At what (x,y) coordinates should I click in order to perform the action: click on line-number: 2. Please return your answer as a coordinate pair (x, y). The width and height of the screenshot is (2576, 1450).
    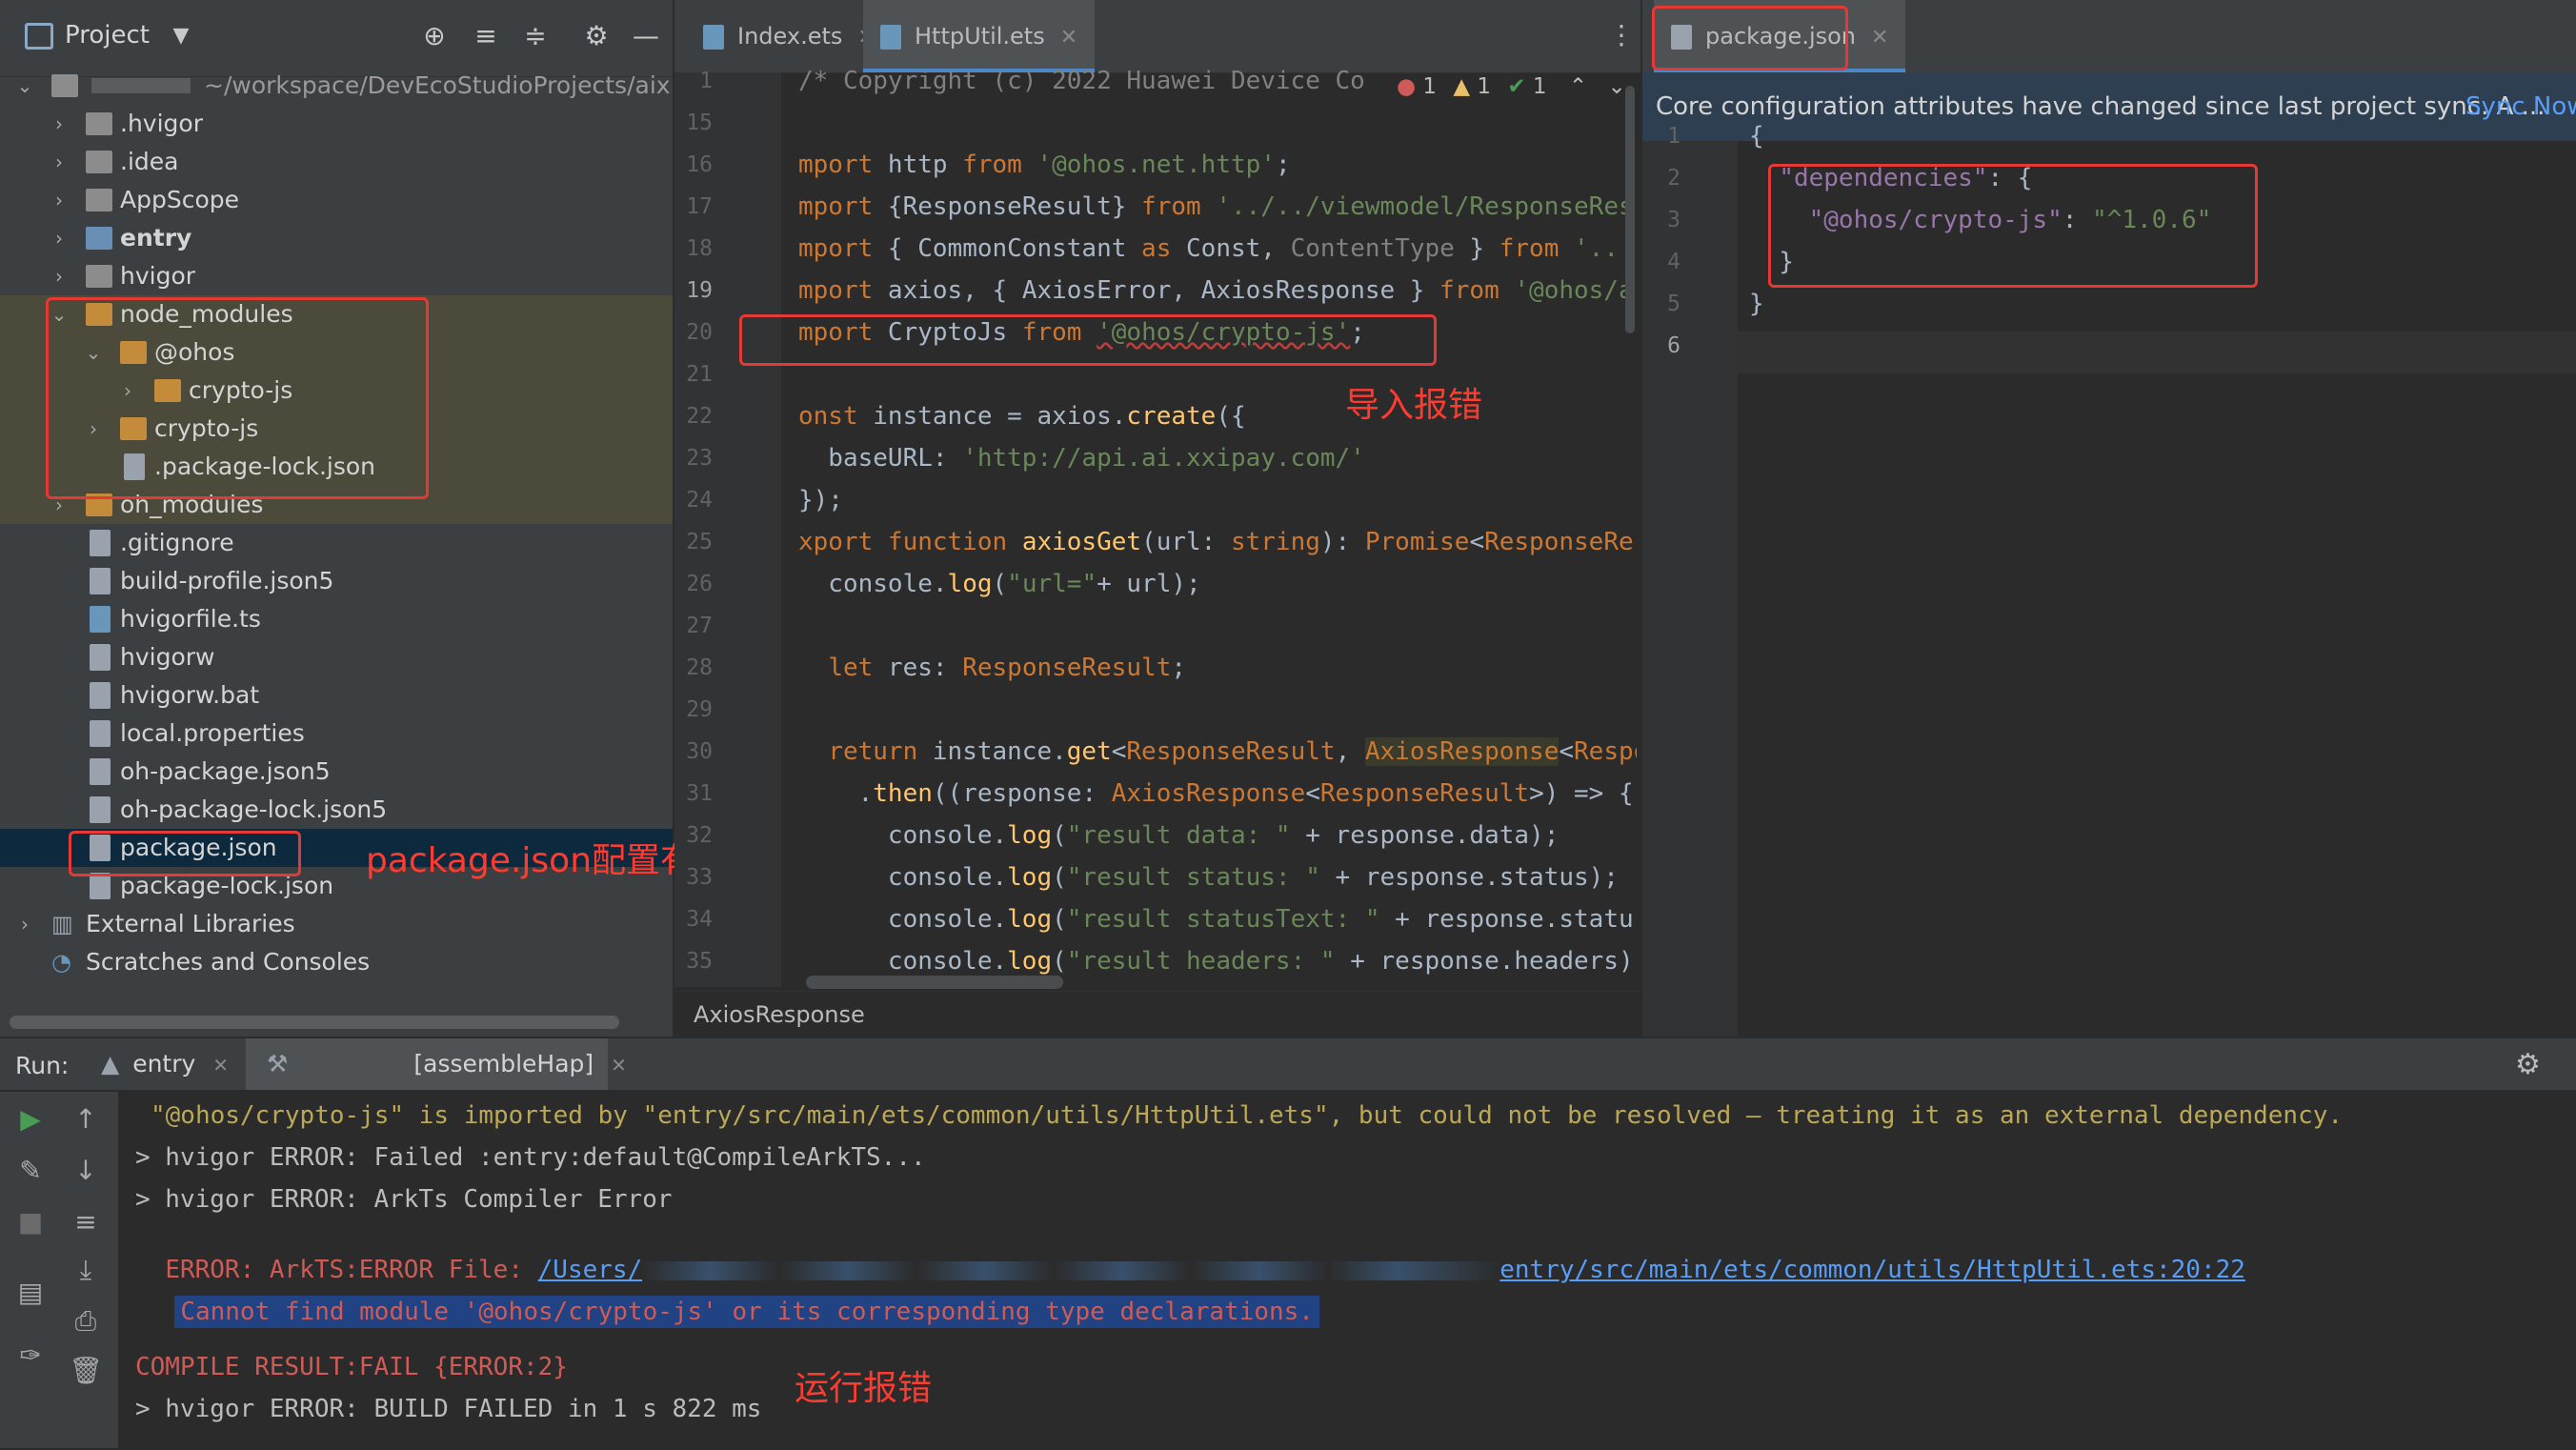
    Looking at the image, I should click on (1673, 178).